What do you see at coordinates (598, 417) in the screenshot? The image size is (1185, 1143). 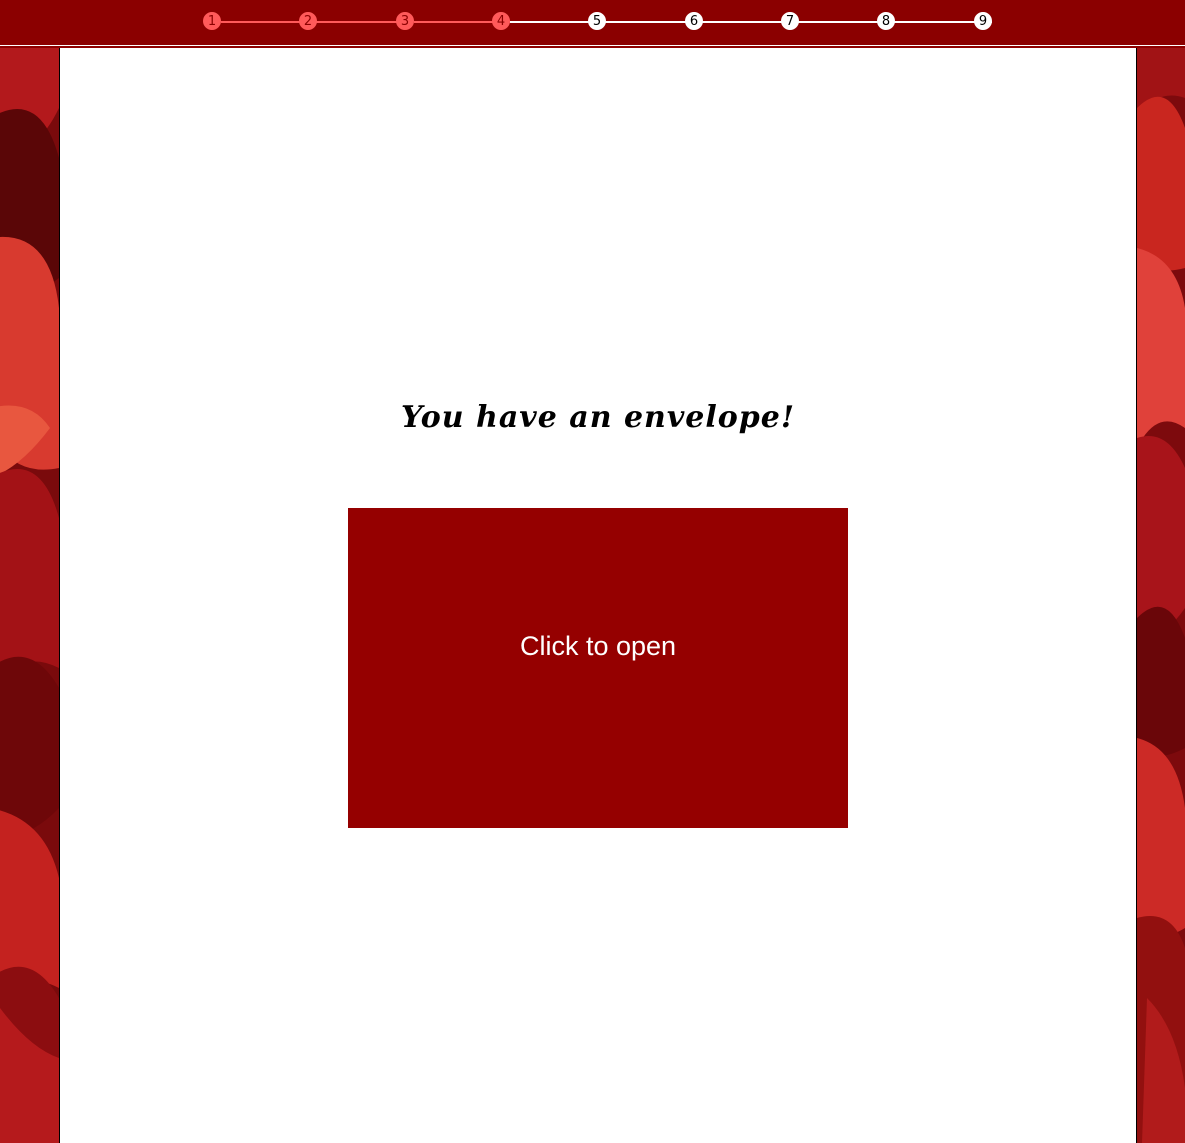 I see `envelope-heading: You have an envelope!` at bounding box center [598, 417].